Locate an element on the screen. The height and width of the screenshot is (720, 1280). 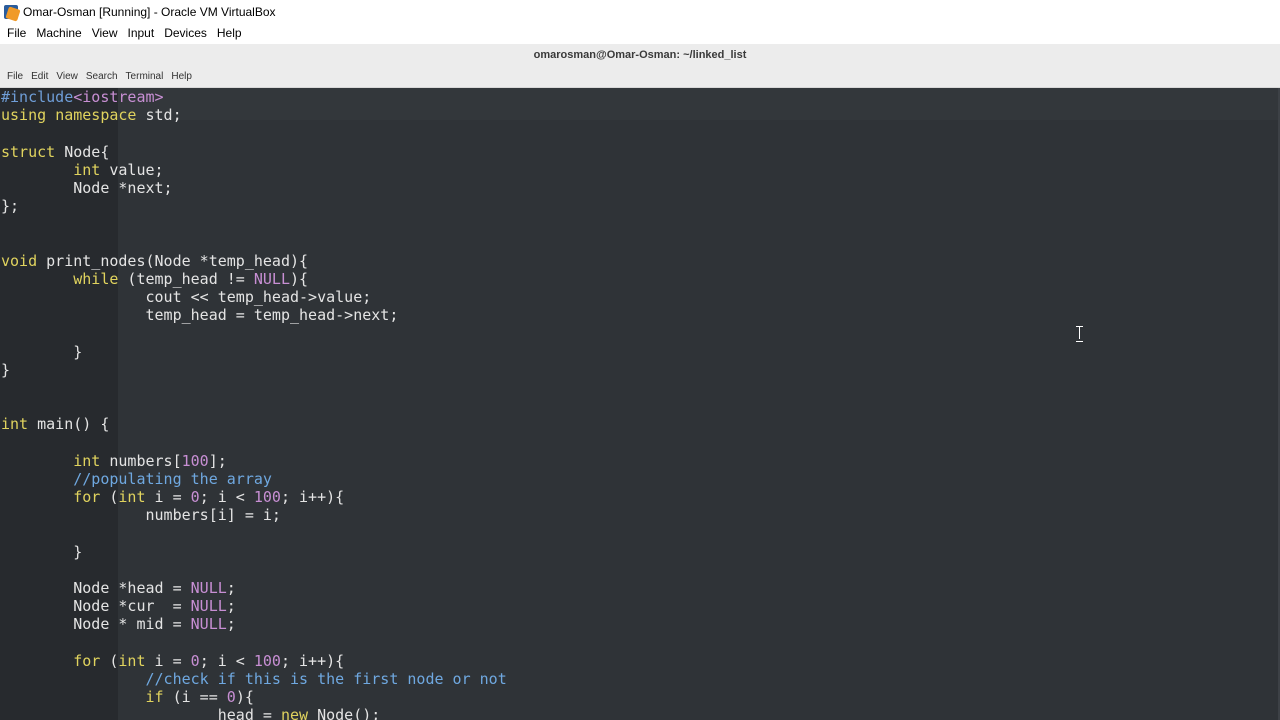
text-cursor-icon is located at coordinates (1080, 334).